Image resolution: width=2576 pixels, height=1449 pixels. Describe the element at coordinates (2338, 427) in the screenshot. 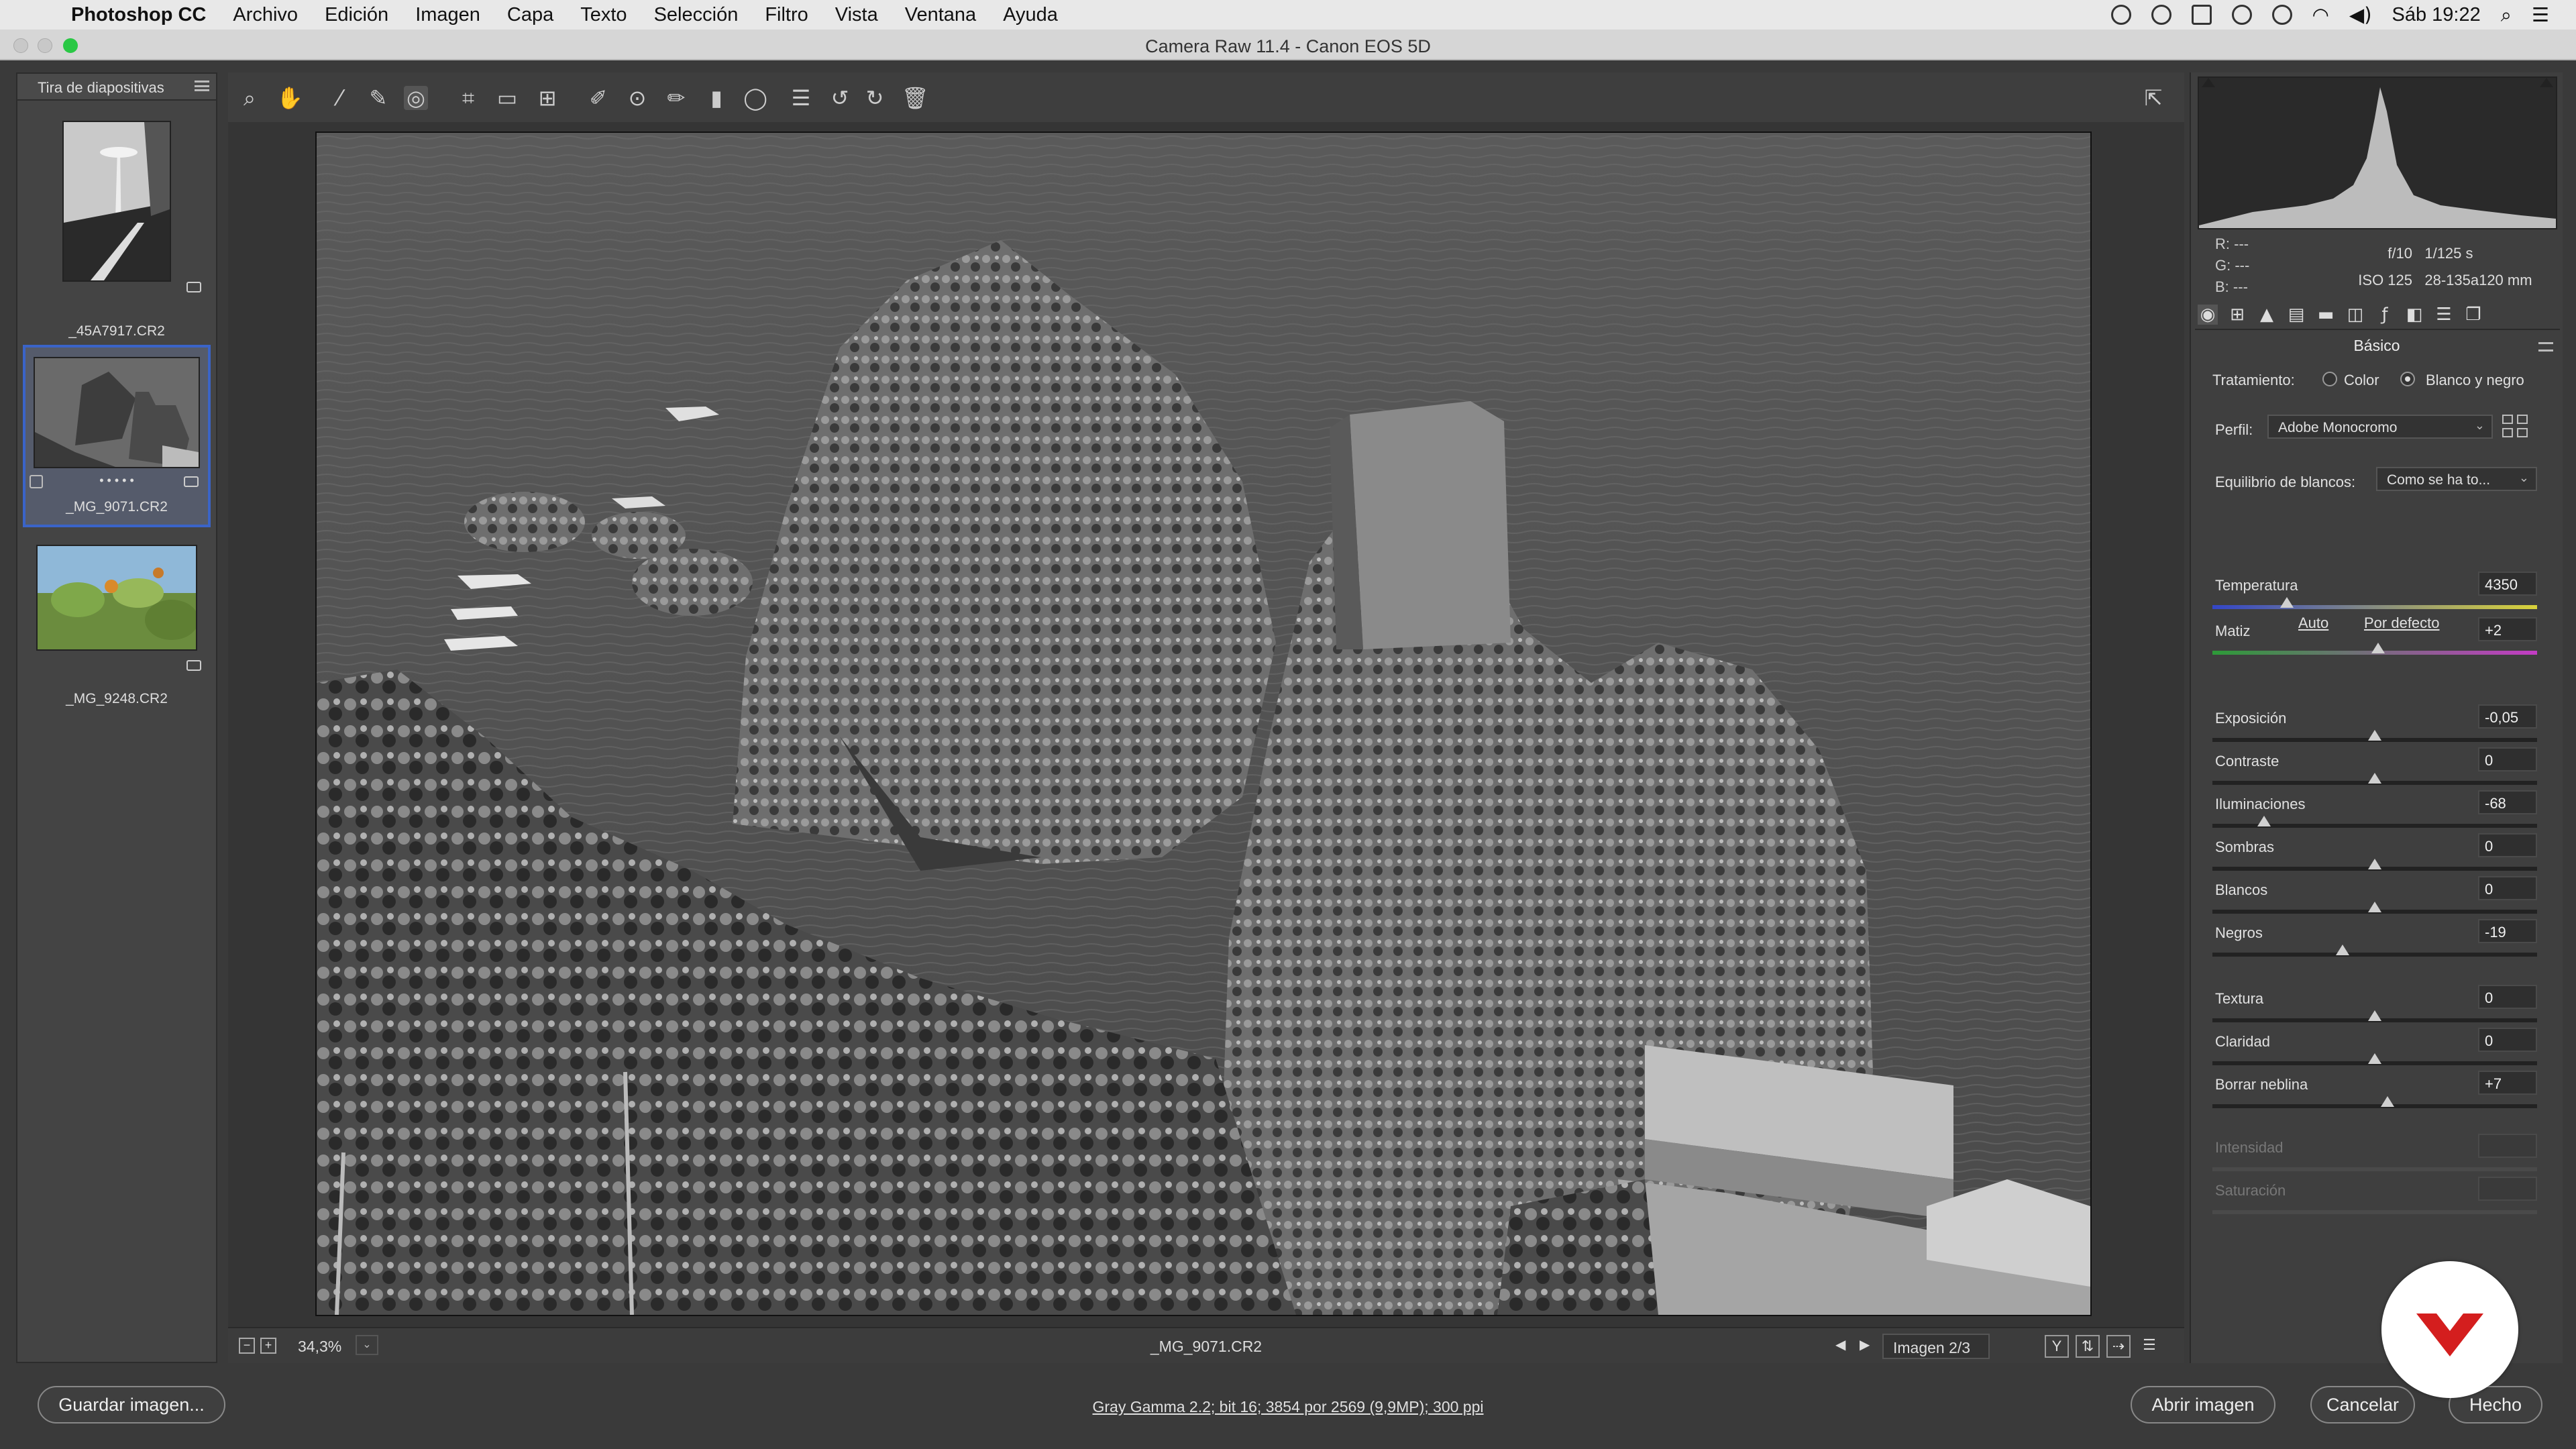

I see `profile-value: Adobe Monocromo` at that location.